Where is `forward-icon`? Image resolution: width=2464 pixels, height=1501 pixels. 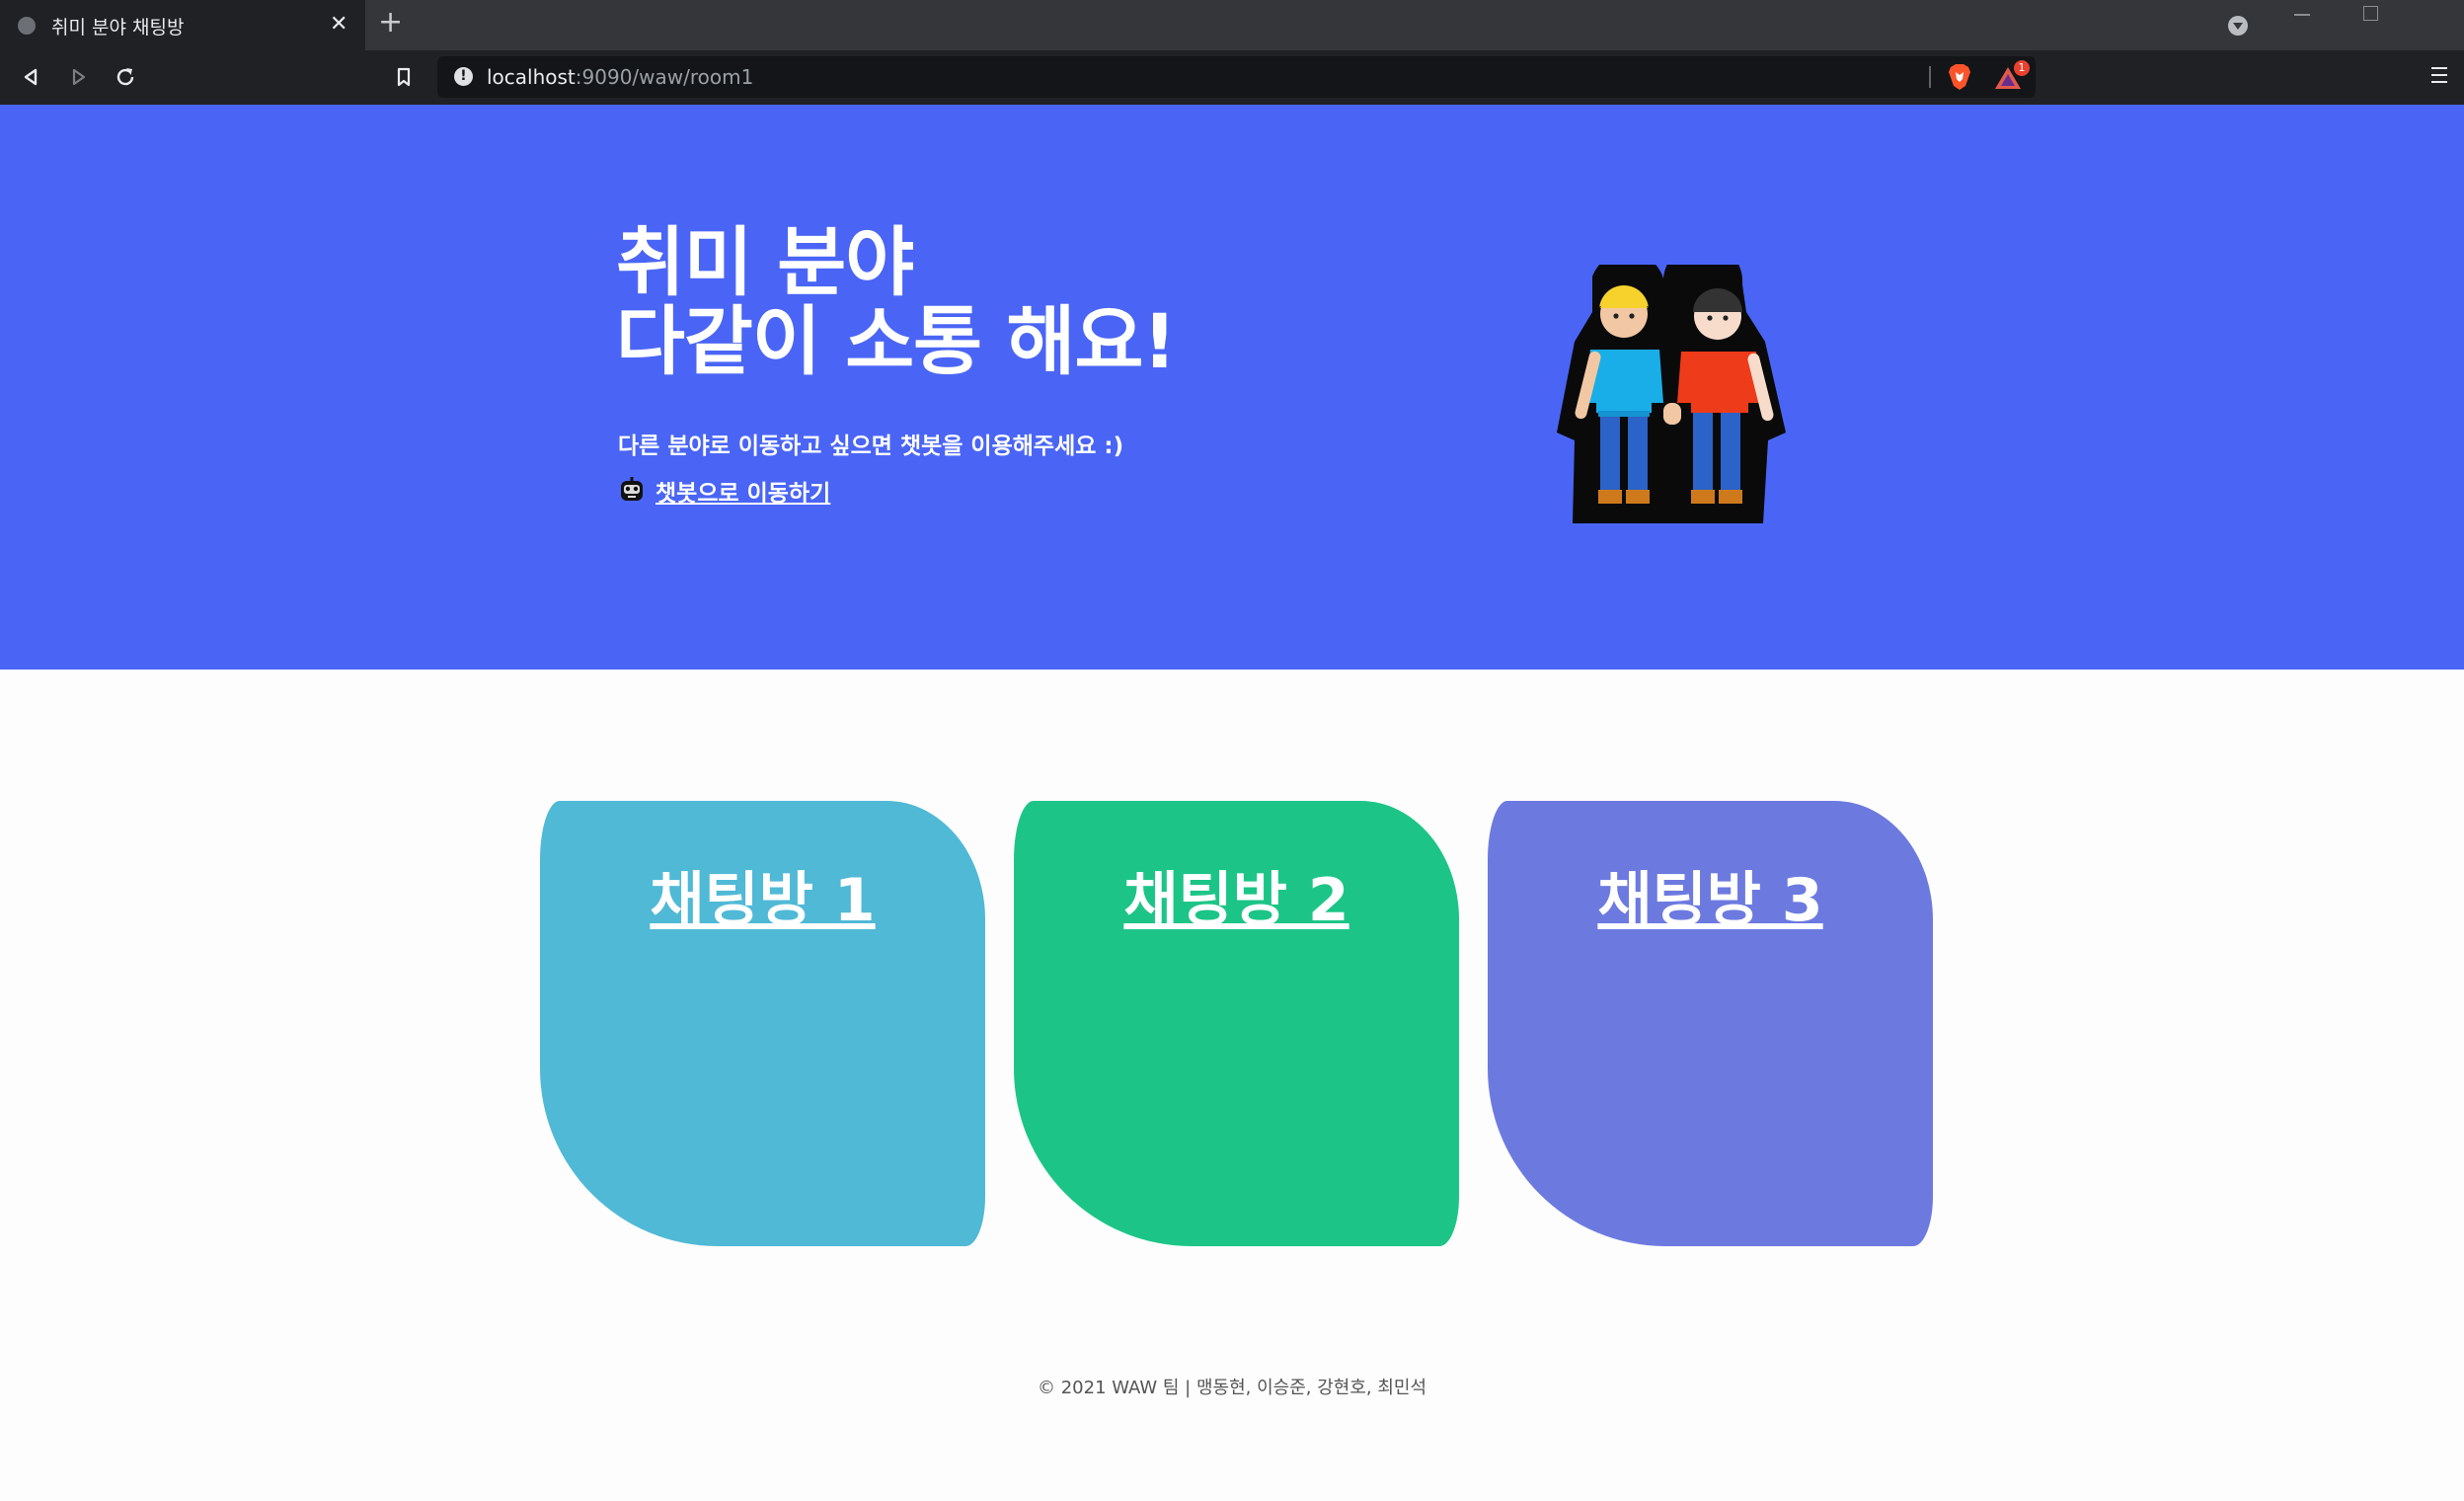 forward-icon is located at coordinates (78, 77).